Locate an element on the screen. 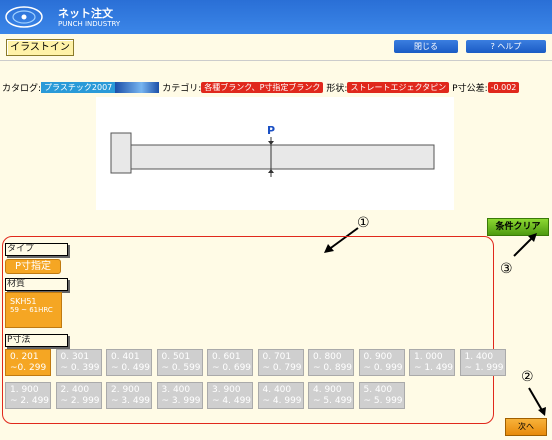  p-range-from: 0. 900 is located at coordinates (378, 357).